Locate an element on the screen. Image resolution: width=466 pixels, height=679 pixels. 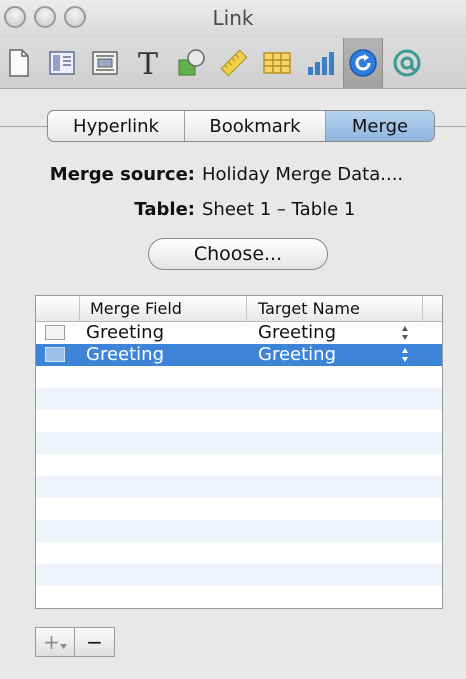
document-inspector-button is located at coordinates (19, 63).